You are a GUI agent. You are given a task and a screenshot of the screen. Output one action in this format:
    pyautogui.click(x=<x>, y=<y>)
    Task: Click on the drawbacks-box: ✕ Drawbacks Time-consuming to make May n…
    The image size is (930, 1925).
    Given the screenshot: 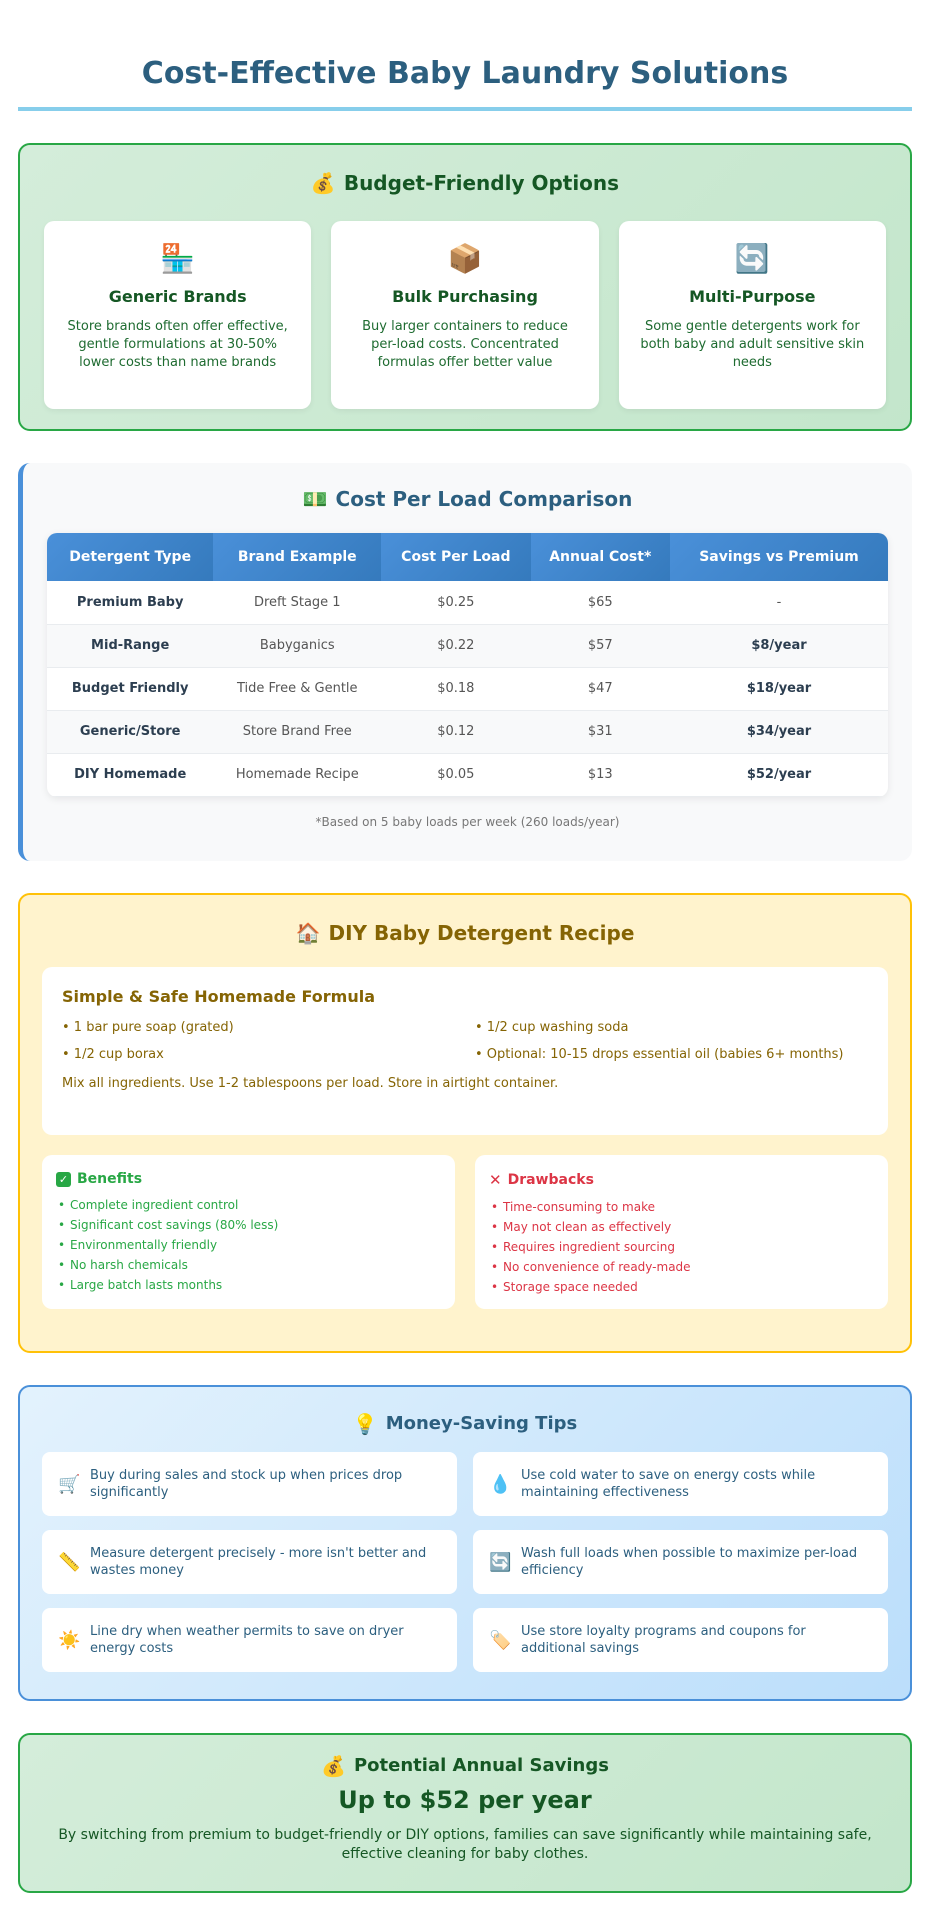 What is the action you would take?
    pyautogui.click(x=681, y=1232)
    